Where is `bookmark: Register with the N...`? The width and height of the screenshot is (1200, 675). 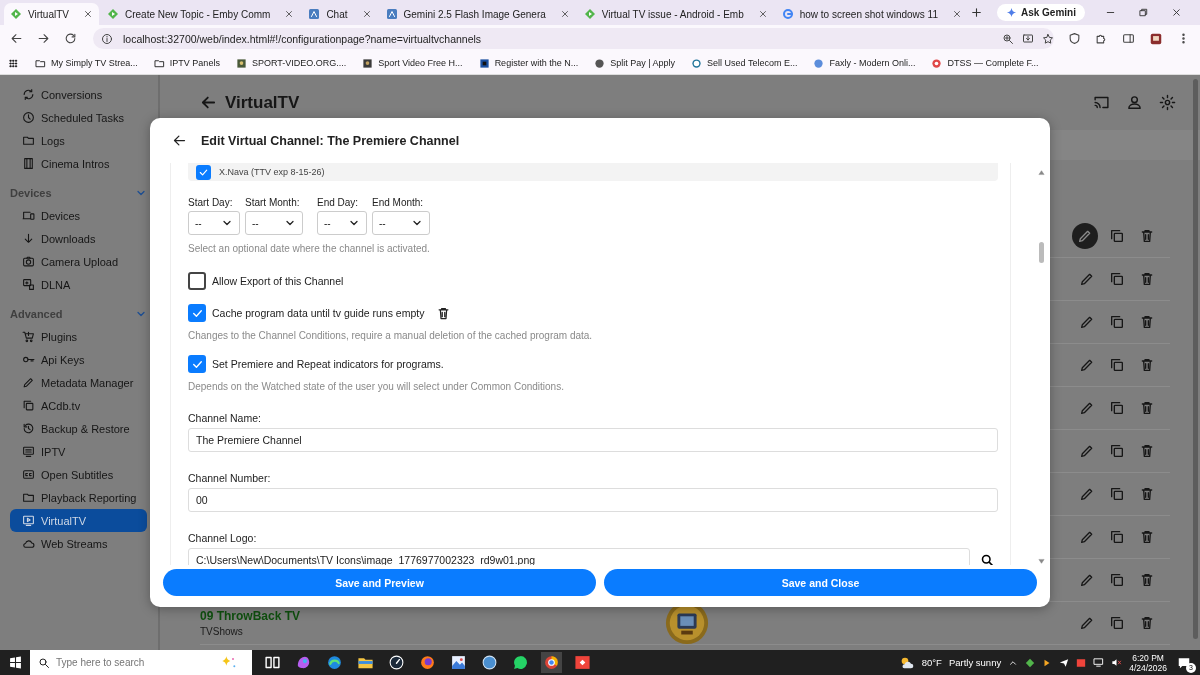
bookmark: Register with the N... is located at coordinates (528, 63).